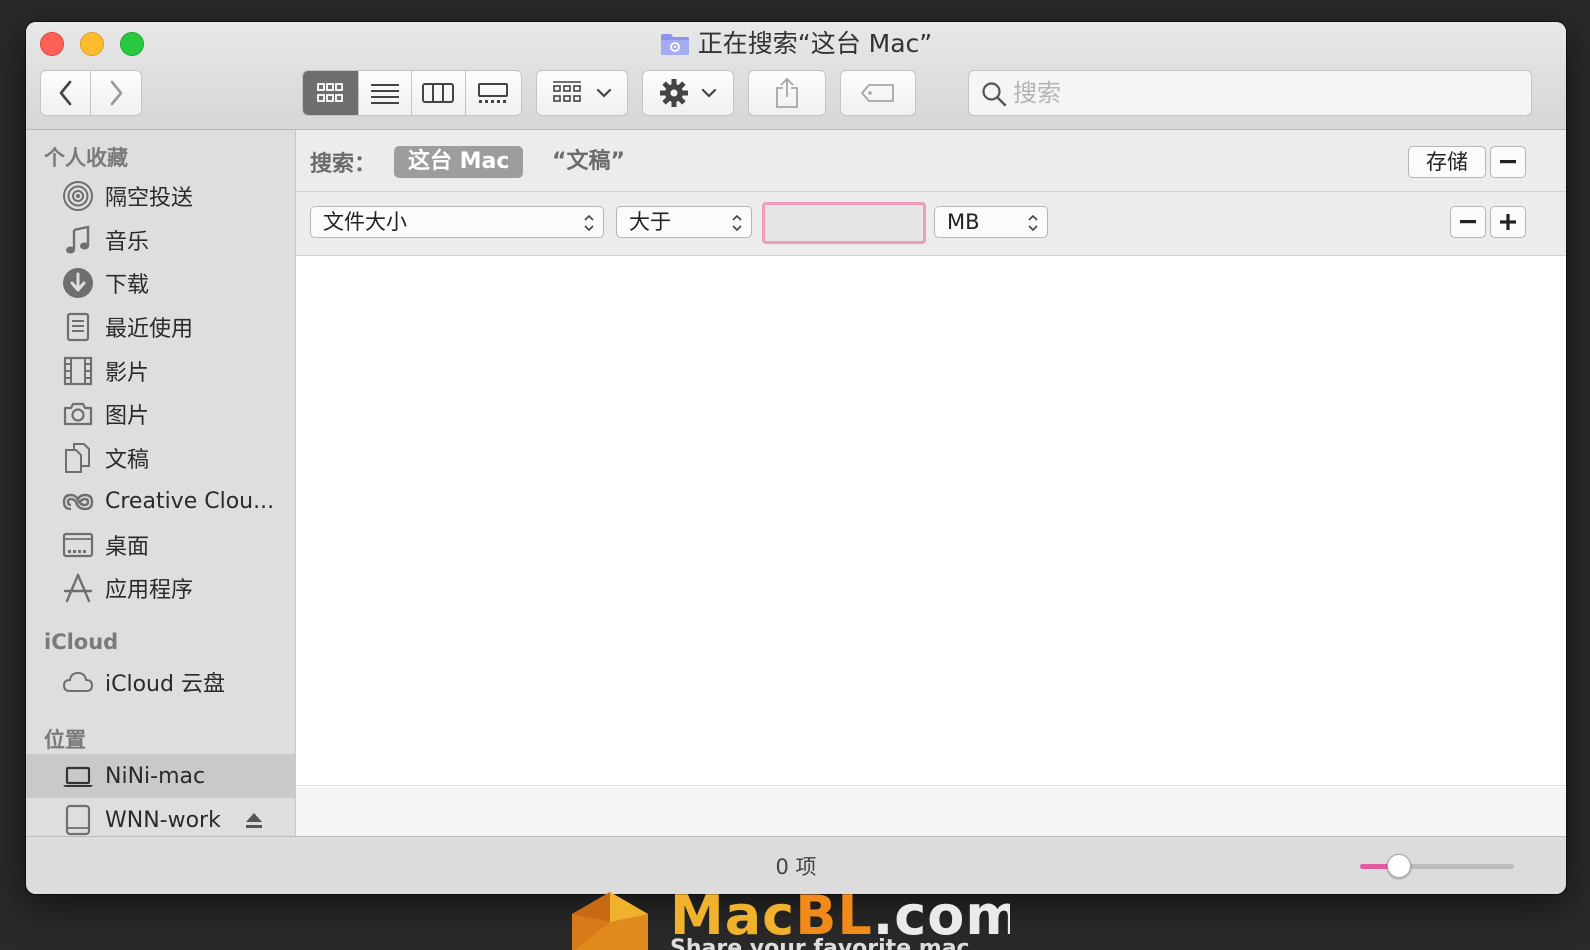 Image resolution: width=1590 pixels, height=950 pixels. I want to click on watermark-tagline: Share your favorite mac apps, so click(820, 943).